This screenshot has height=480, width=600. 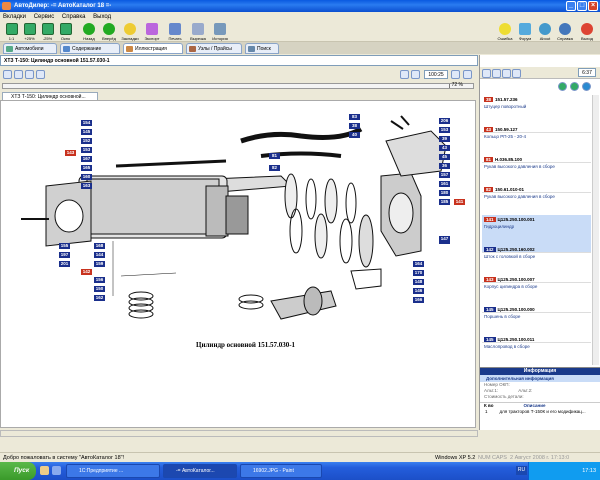 I want to click on callout-label: 43, so click(x=444, y=148).